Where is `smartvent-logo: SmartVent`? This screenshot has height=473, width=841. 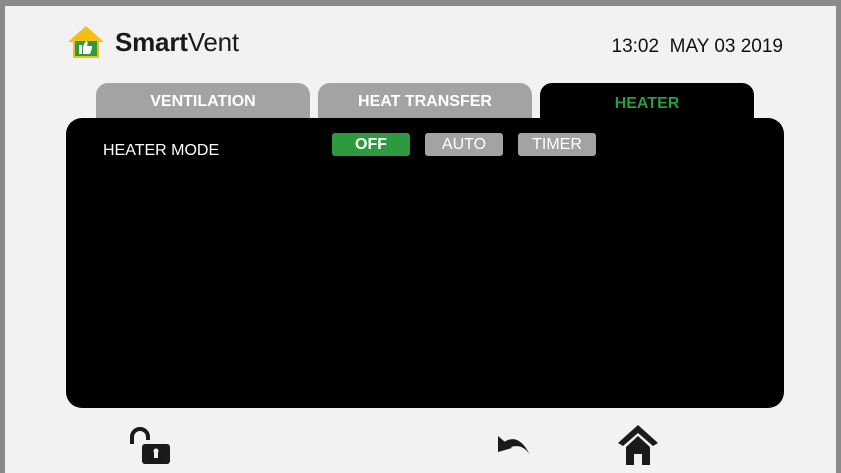
smartvent-logo: SmartVent is located at coordinates (153, 42).